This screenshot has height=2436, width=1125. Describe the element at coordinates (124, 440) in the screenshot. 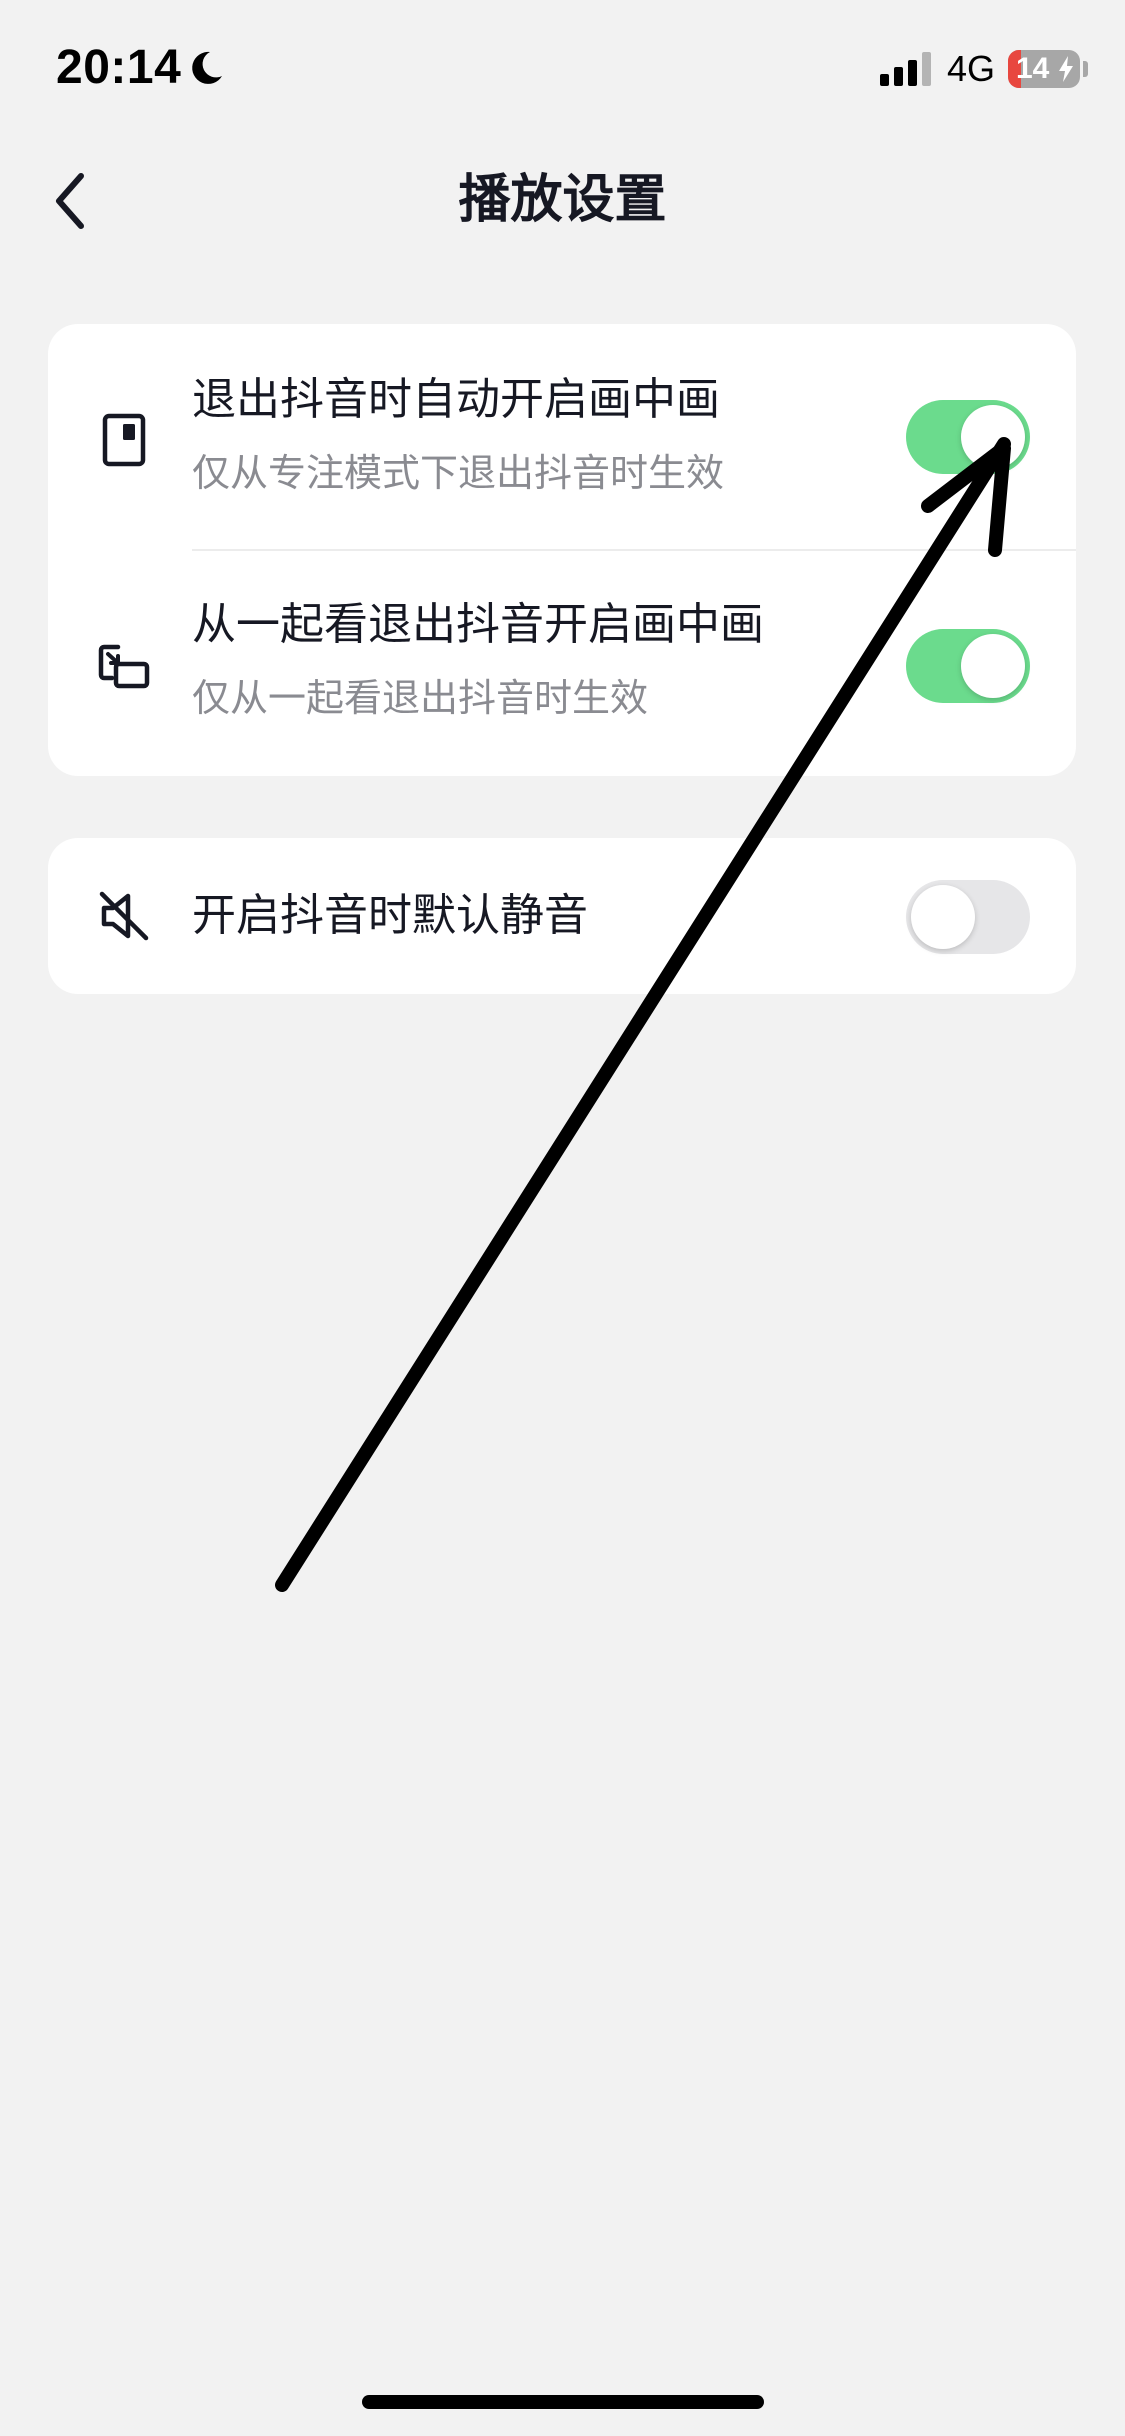

I see `phone-window-icon` at that location.